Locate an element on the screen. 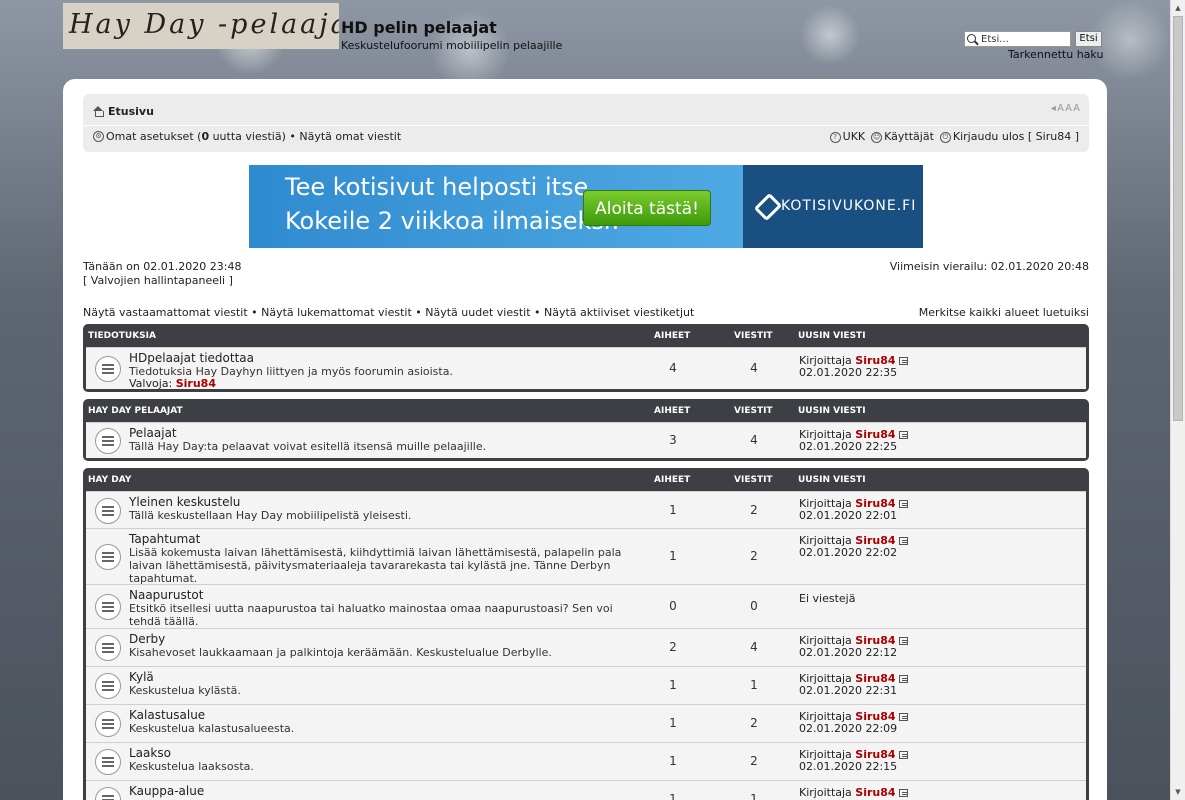 The width and height of the screenshot is (1185, 800). last-post-user: Siru84 is located at coordinates (875, 792).